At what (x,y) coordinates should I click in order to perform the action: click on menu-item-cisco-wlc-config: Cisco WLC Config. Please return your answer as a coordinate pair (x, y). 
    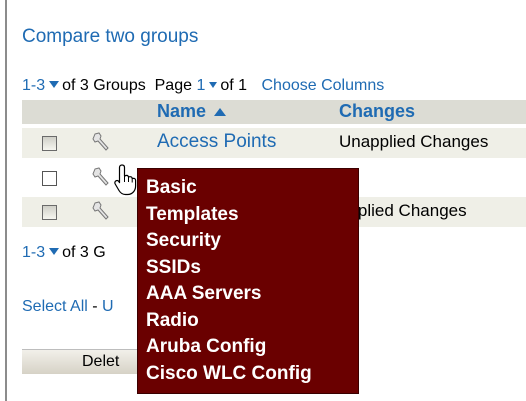
    Looking at the image, I should click on (252, 374).